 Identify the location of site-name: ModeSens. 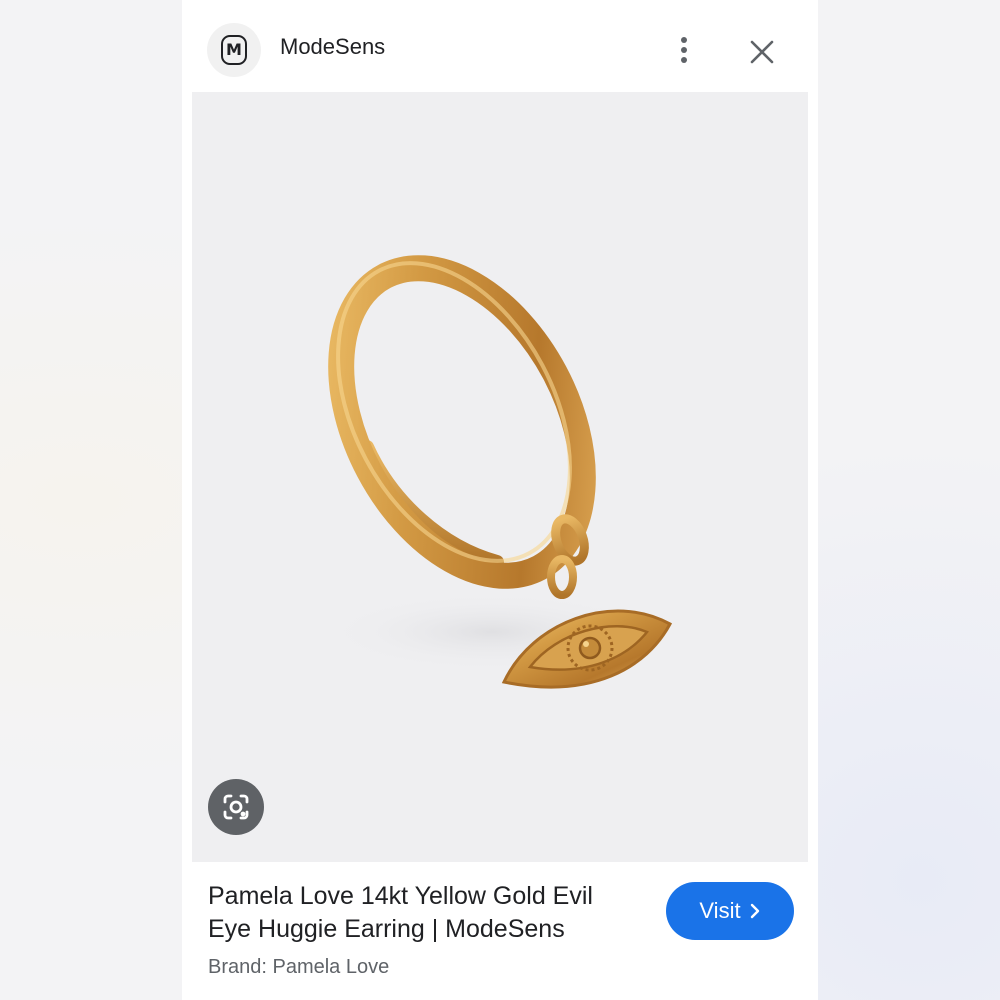
(332, 47).